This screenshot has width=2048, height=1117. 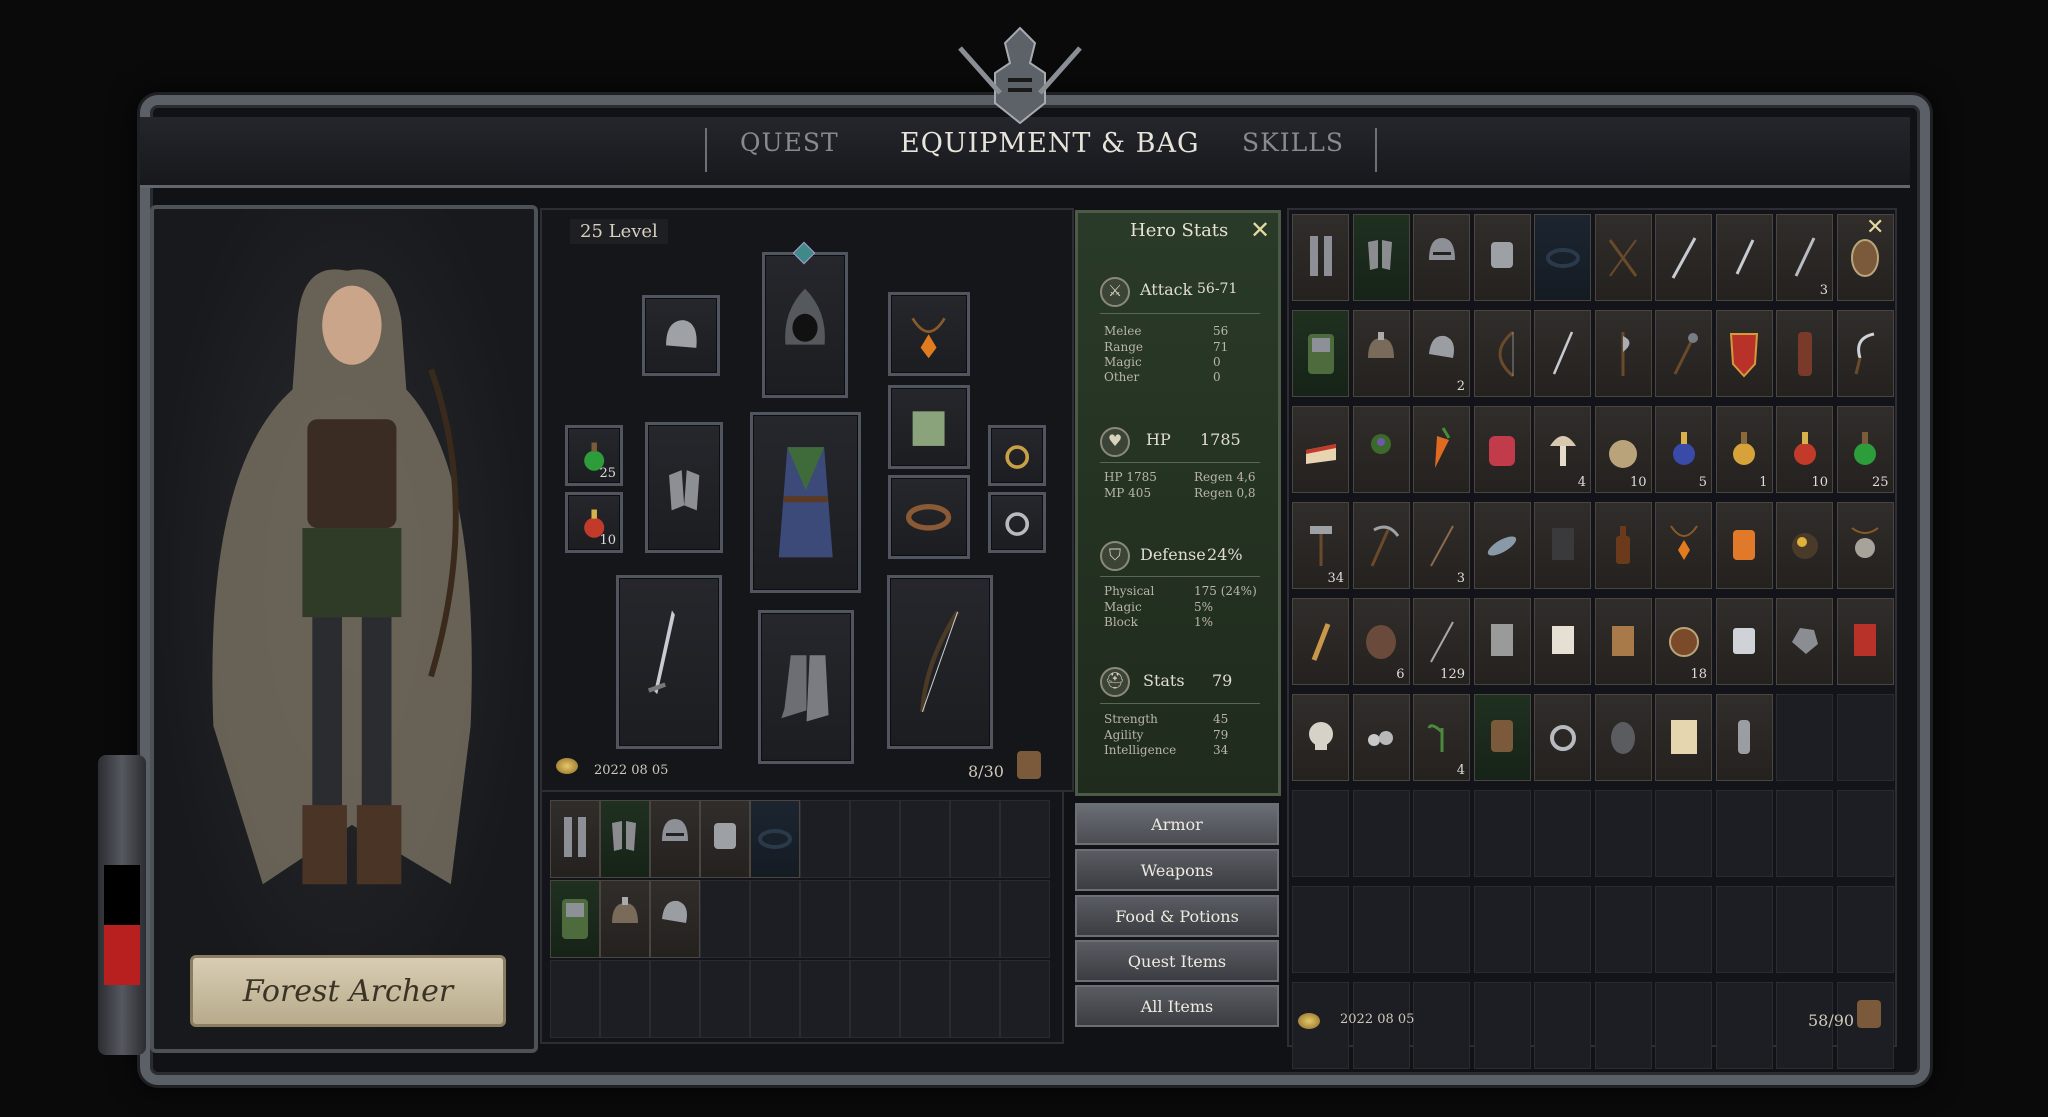 What do you see at coordinates (1320, 545) in the screenshot?
I see `inventory-item-hammer: 34` at bounding box center [1320, 545].